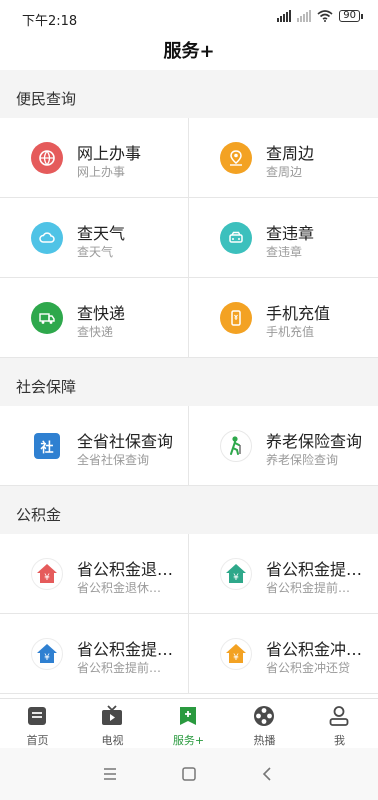  I want to click on grid-item-violations: 查违章 查违章, so click(283, 238).